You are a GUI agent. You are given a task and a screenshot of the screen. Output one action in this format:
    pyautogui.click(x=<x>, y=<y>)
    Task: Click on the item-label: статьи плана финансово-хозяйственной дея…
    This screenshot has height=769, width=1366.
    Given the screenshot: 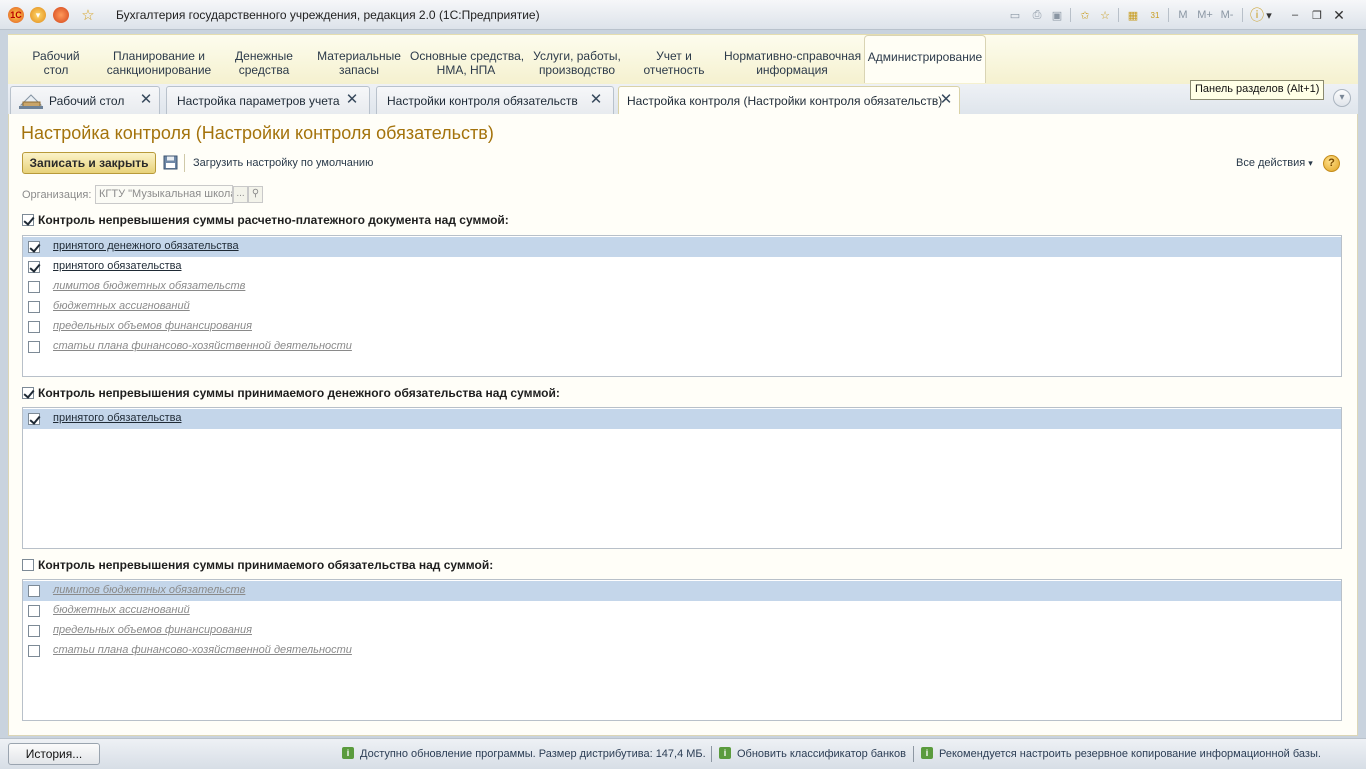 What is the action you would take?
    pyautogui.click(x=202, y=650)
    